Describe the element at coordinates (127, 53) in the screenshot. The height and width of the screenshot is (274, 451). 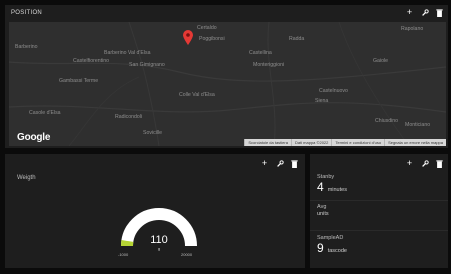
I see `map-label: Barberino Val d'Elsa` at that location.